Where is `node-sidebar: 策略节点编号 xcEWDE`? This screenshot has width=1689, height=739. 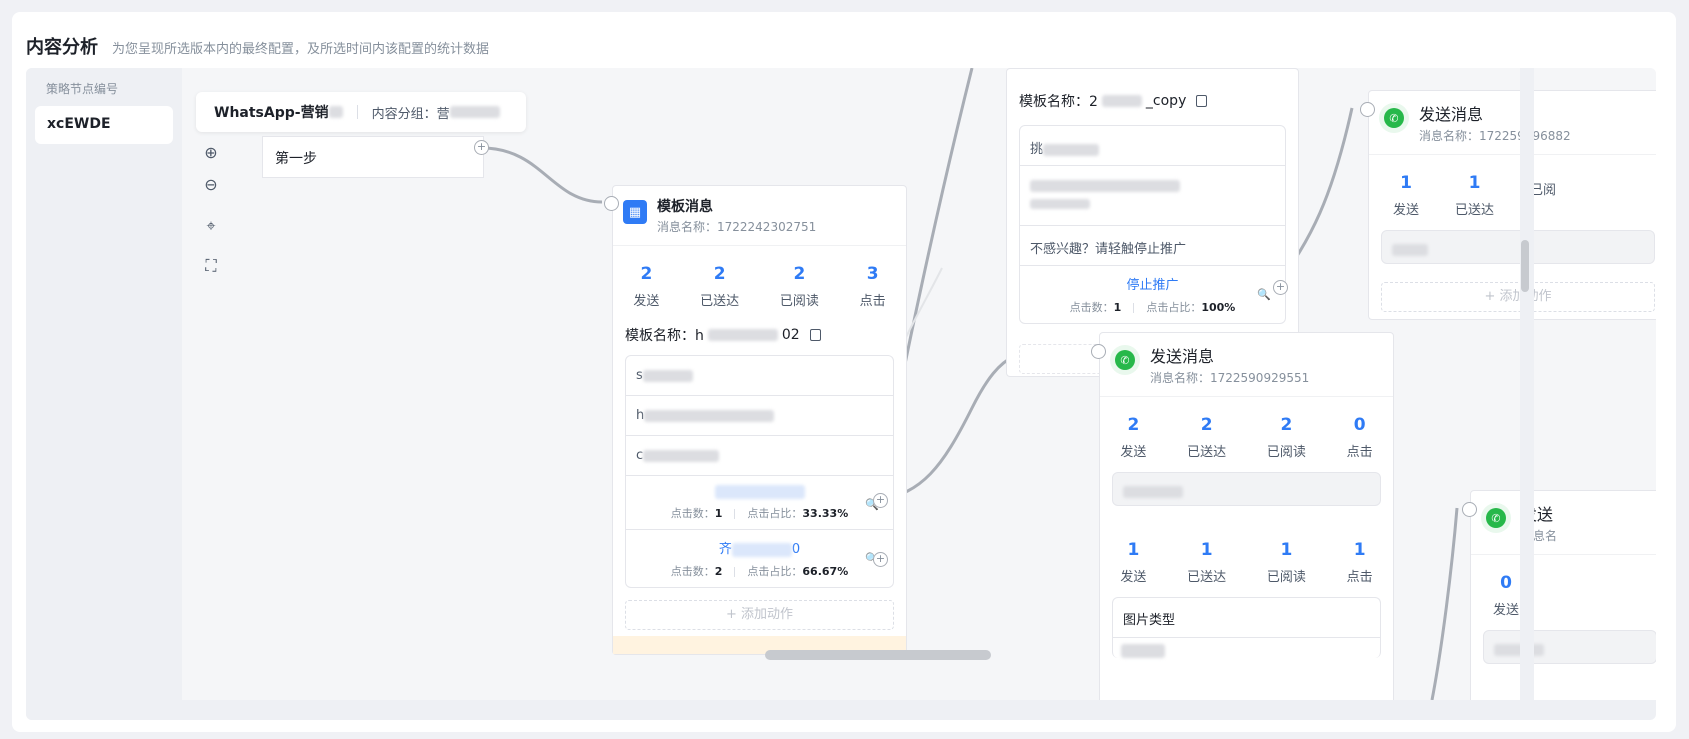
node-sidebar: 策略节点编号 xcEWDE is located at coordinates (104, 394).